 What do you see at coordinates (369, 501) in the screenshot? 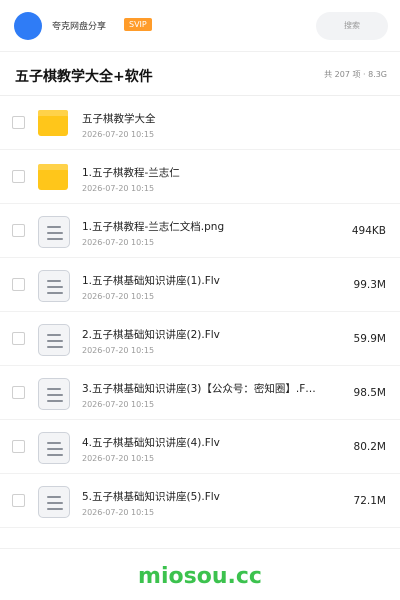
I see `item-size: 72.1M` at bounding box center [369, 501].